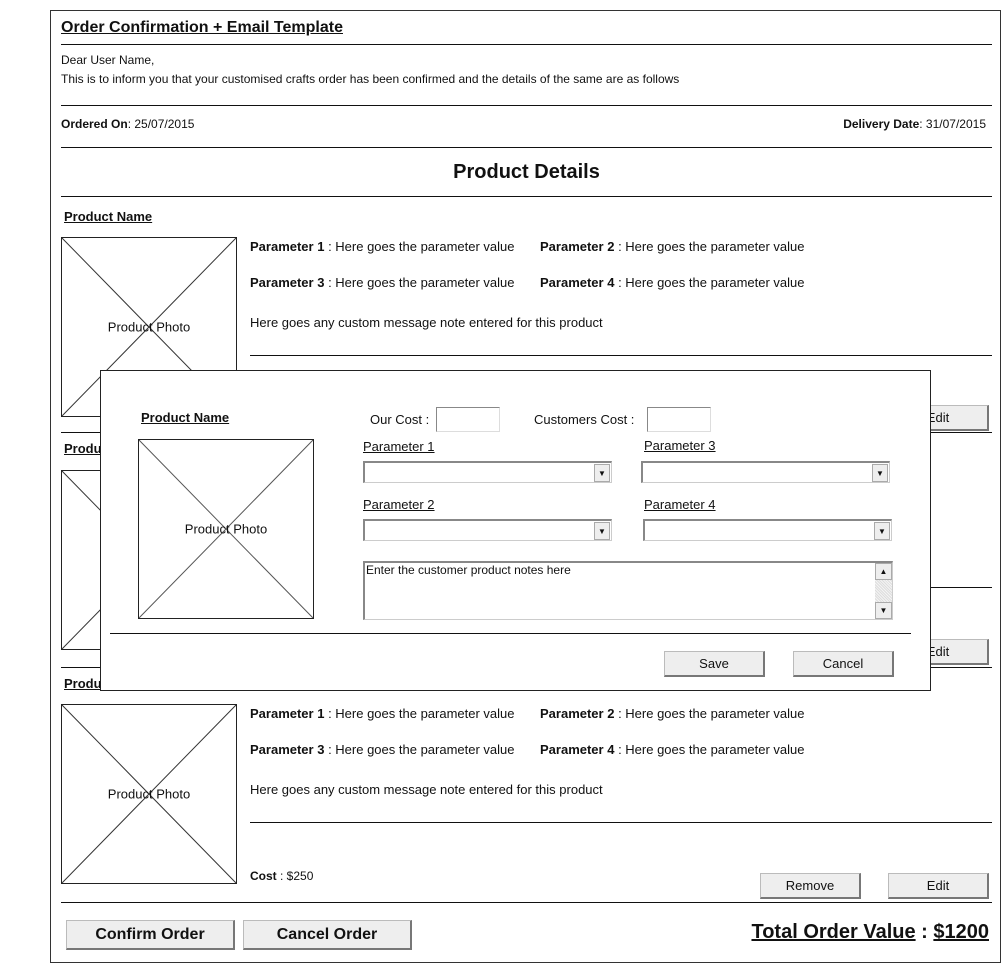 The width and height of the screenshot is (1008, 968). Describe the element at coordinates (810, 886) in the screenshot. I see `remove-button: Remove` at that location.